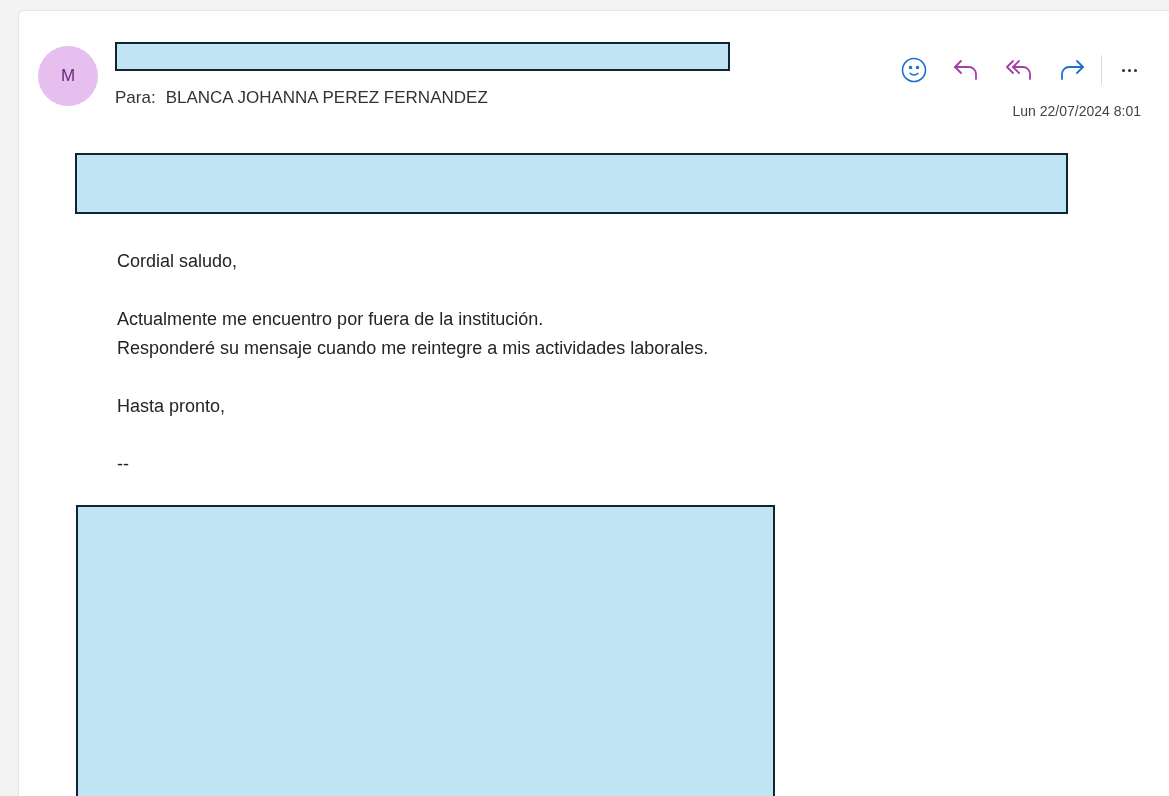  What do you see at coordinates (1076, 111) in the screenshot?
I see `message-date: Lun 22/07/2024 8:01` at bounding box center [1076, 111].